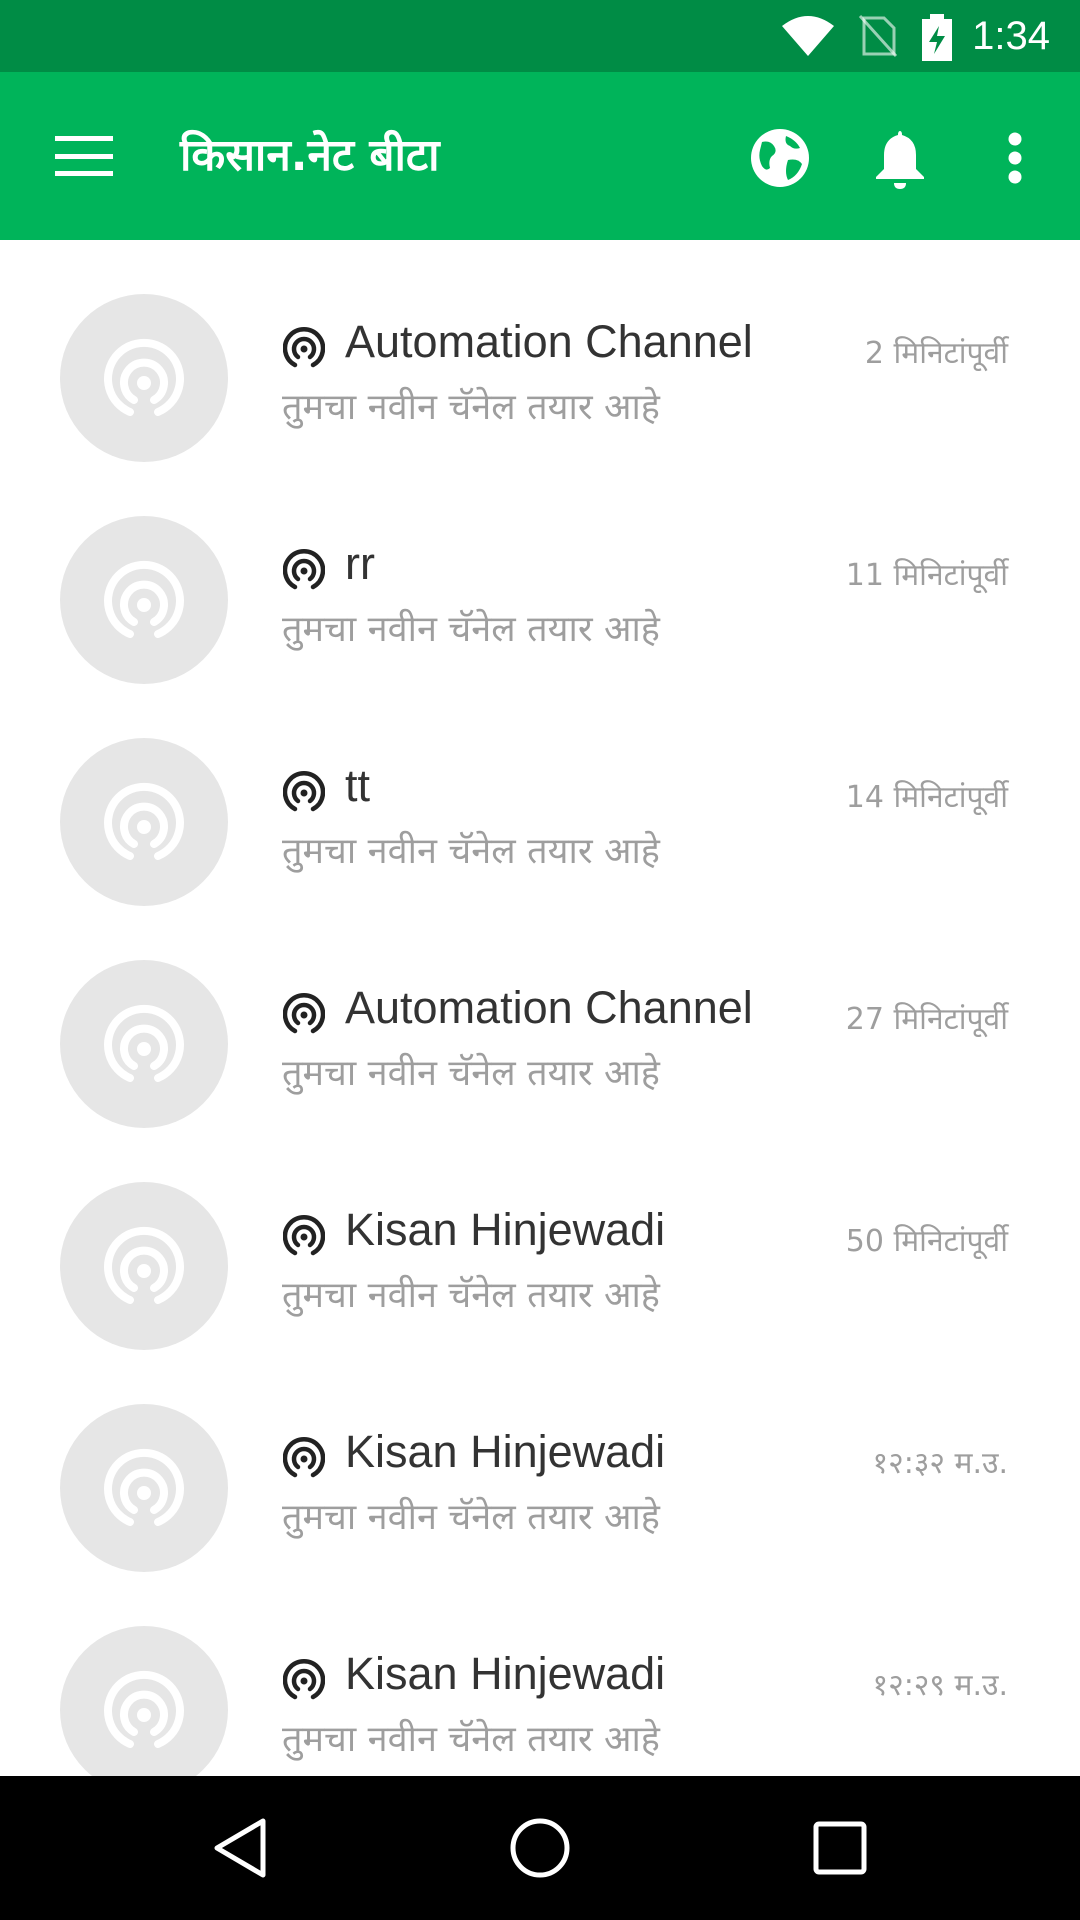 Image resolution: width=1080 pixels, height=1920 pixels. I want to click on menu-icon, so click(84, 156).